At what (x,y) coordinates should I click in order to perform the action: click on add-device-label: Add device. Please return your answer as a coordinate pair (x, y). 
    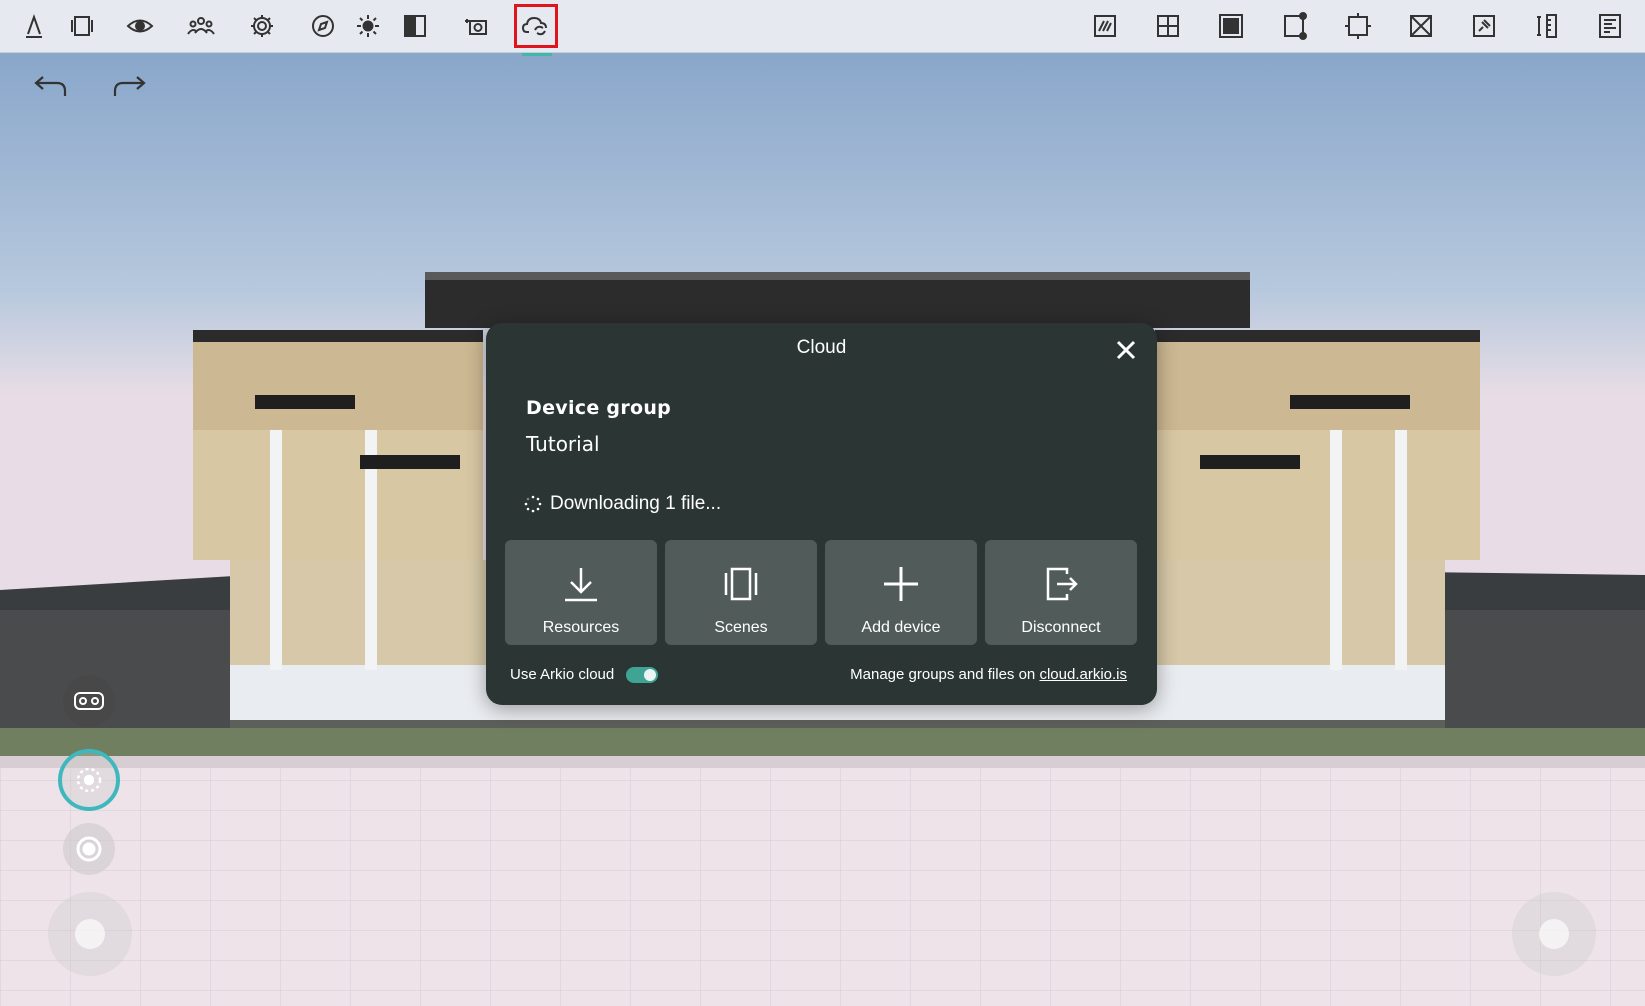
    Looking at the image, I should click on (901, 627).